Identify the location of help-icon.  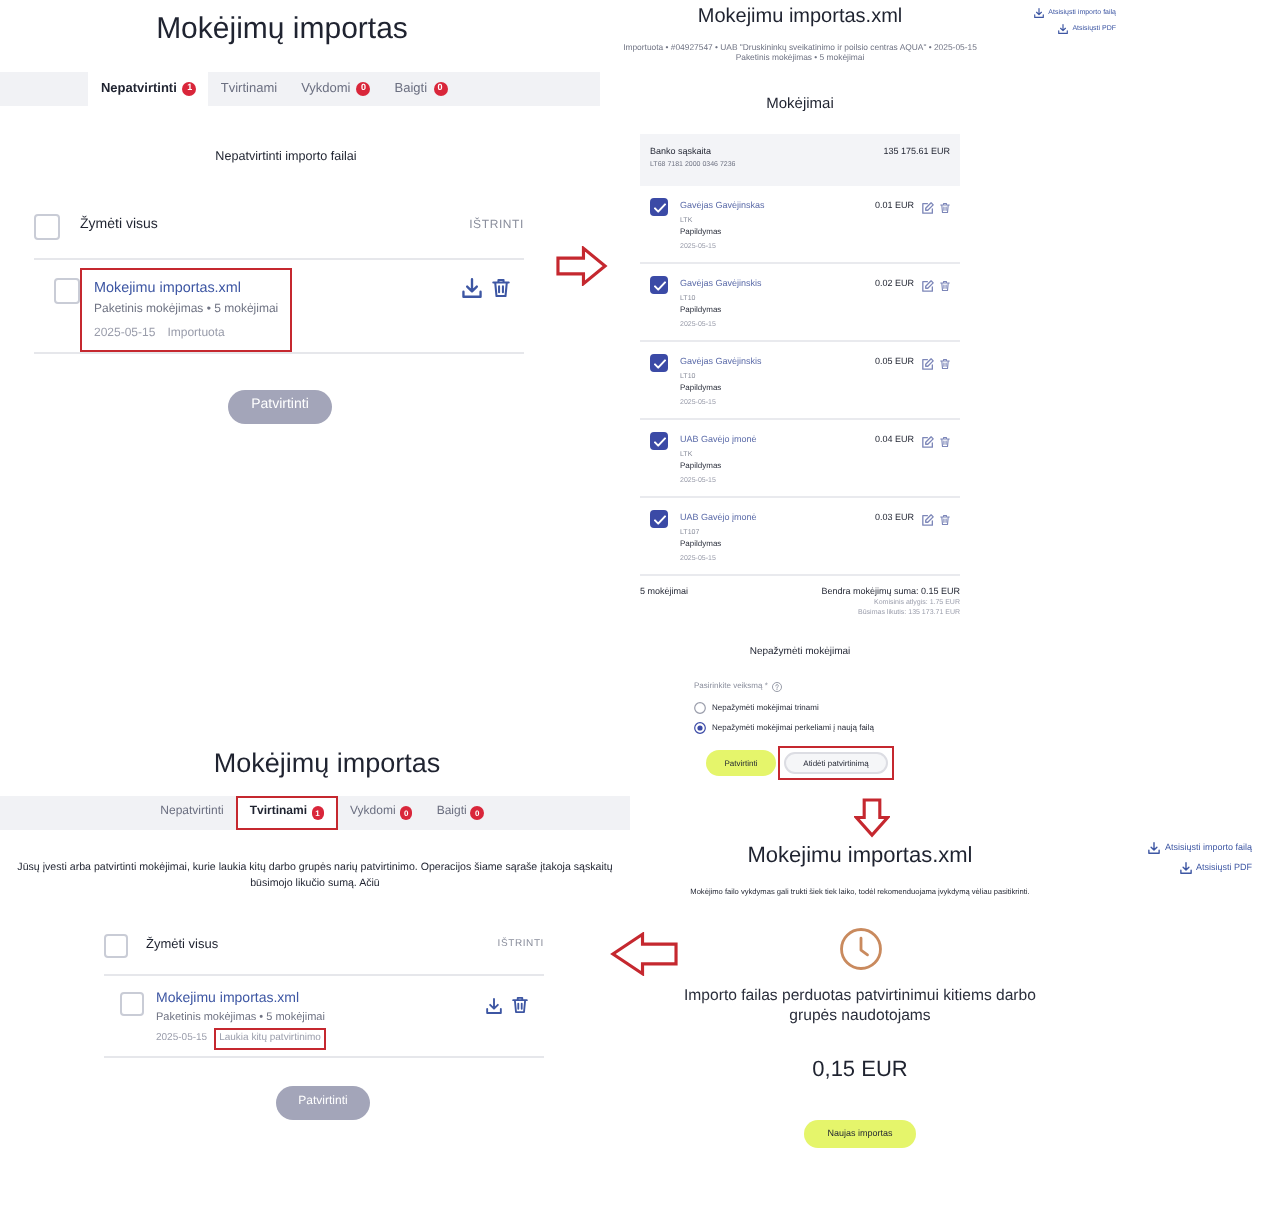
(776, 686).